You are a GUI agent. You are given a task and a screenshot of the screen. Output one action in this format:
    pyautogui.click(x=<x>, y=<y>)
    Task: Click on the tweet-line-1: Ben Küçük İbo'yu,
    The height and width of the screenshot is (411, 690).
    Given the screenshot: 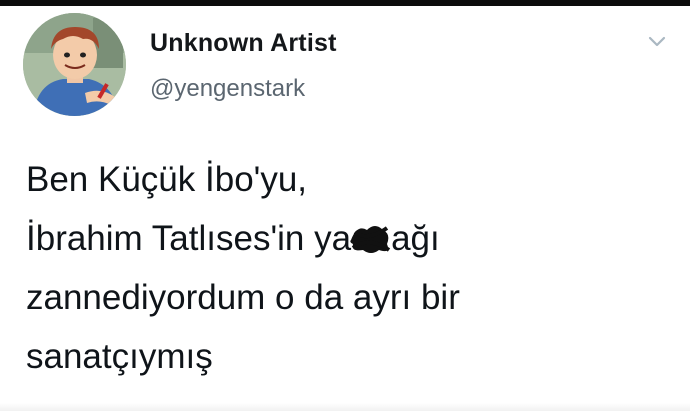 What is the action you would take?
    pyautogui.click(x=167, y=179)
    